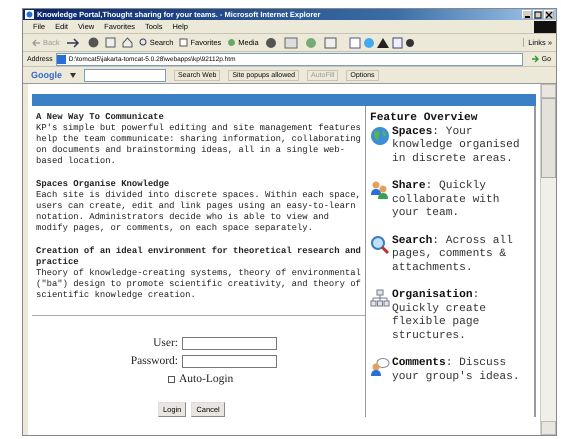  Describe the element at coordinates (380, 367) in the screenshot. I see `comment-icon` at that location.